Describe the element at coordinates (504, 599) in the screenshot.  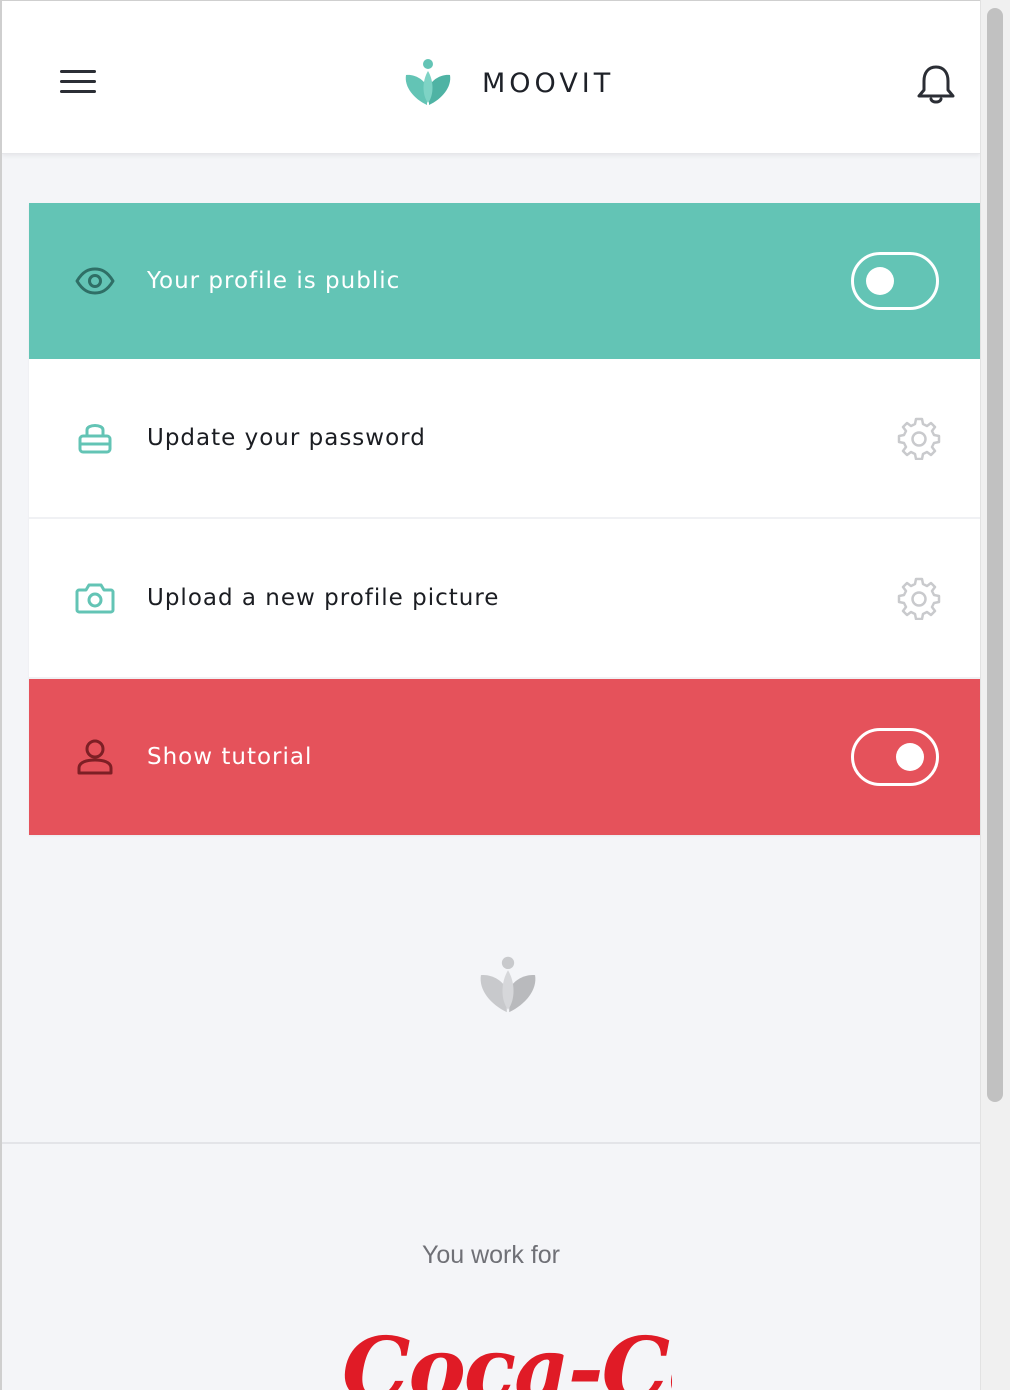
I see `settings-row-upload-picture: Upload a new profile picture` at that location.